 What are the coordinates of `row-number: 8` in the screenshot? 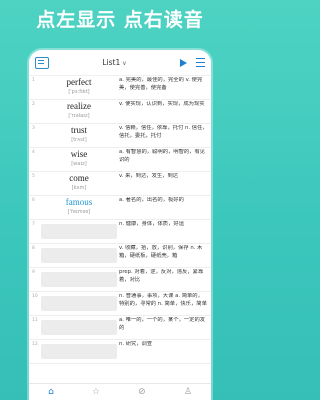 It's located at (33, 248).